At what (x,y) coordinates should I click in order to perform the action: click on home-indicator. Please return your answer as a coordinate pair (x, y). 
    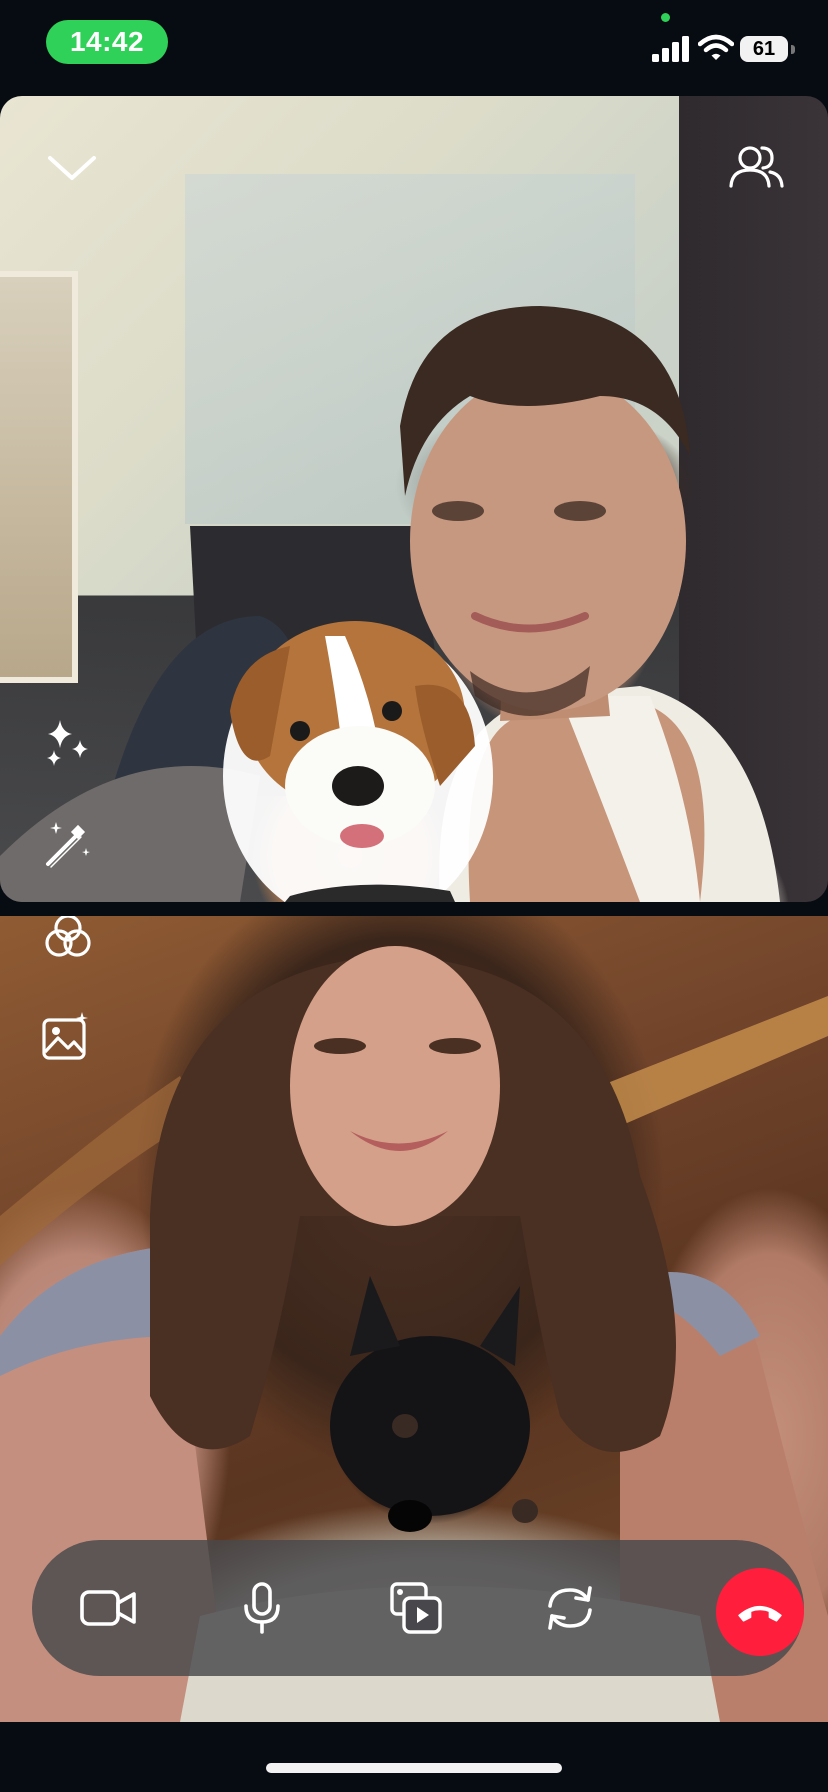
    Looking at the image, I should click on (414, 1768).